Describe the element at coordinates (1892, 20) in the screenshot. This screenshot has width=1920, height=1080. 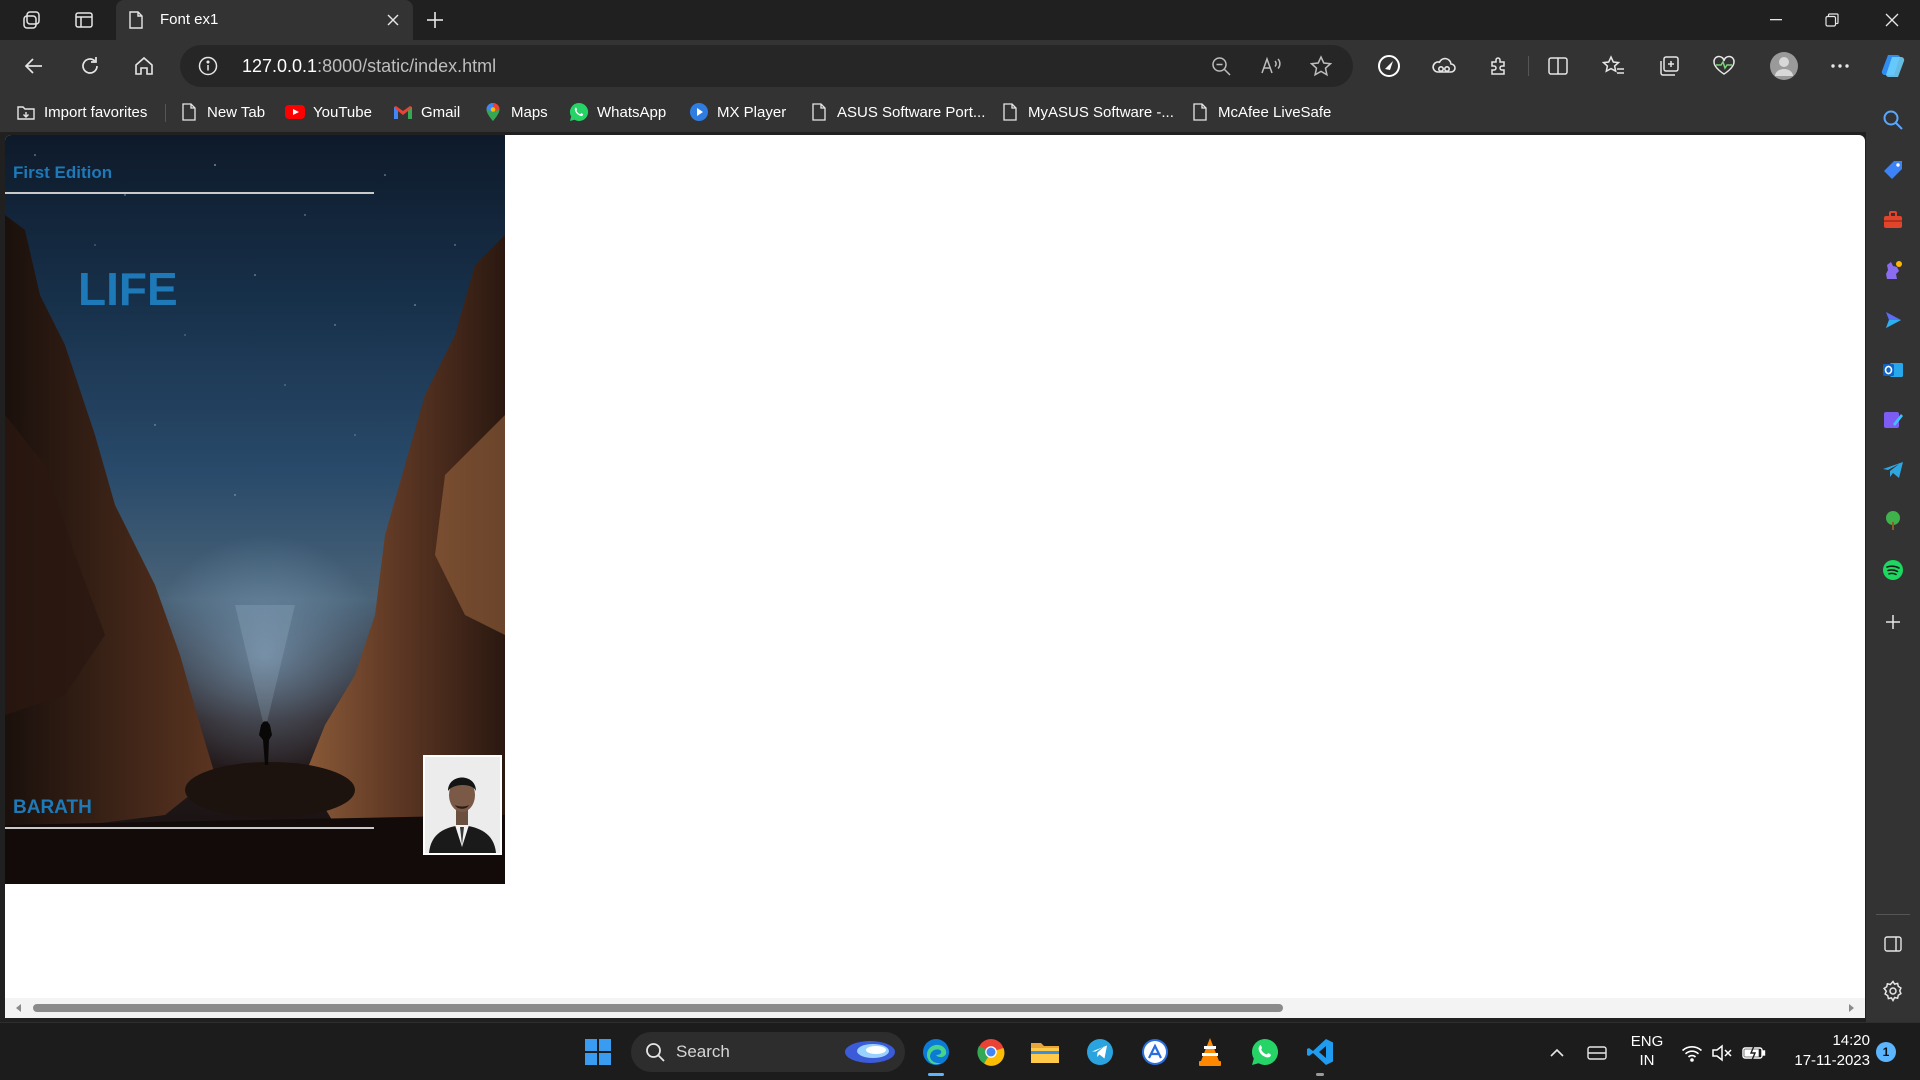
I see `close-window-icon` at that location.